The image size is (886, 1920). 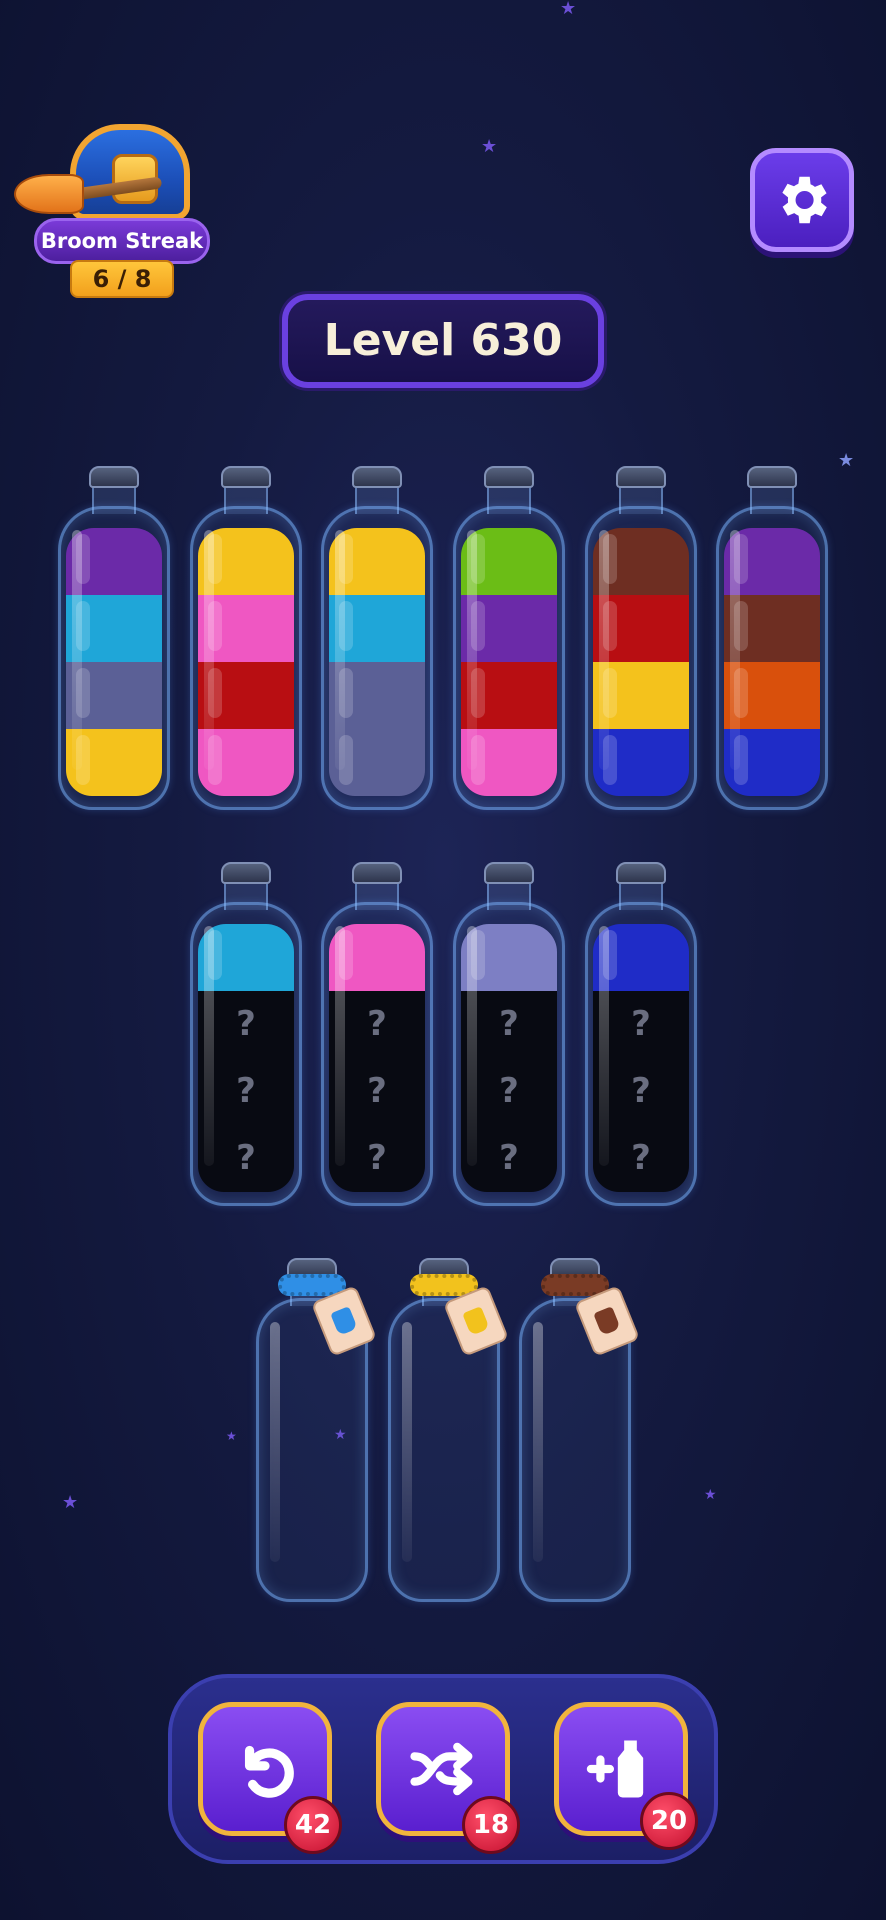 I want to click on broom-streak-widget: Broom Streak 6 / 8, so click(x=111, y=211).